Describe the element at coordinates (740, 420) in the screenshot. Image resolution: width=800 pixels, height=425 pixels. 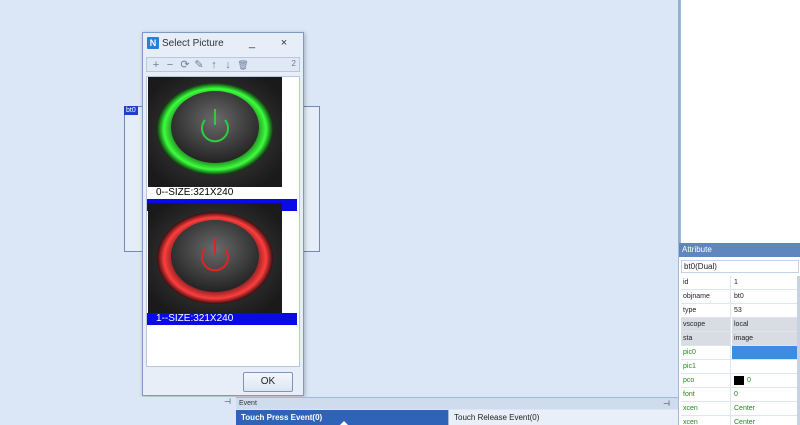
I see `attr-row-xcen-2: xcen Center` at that location.